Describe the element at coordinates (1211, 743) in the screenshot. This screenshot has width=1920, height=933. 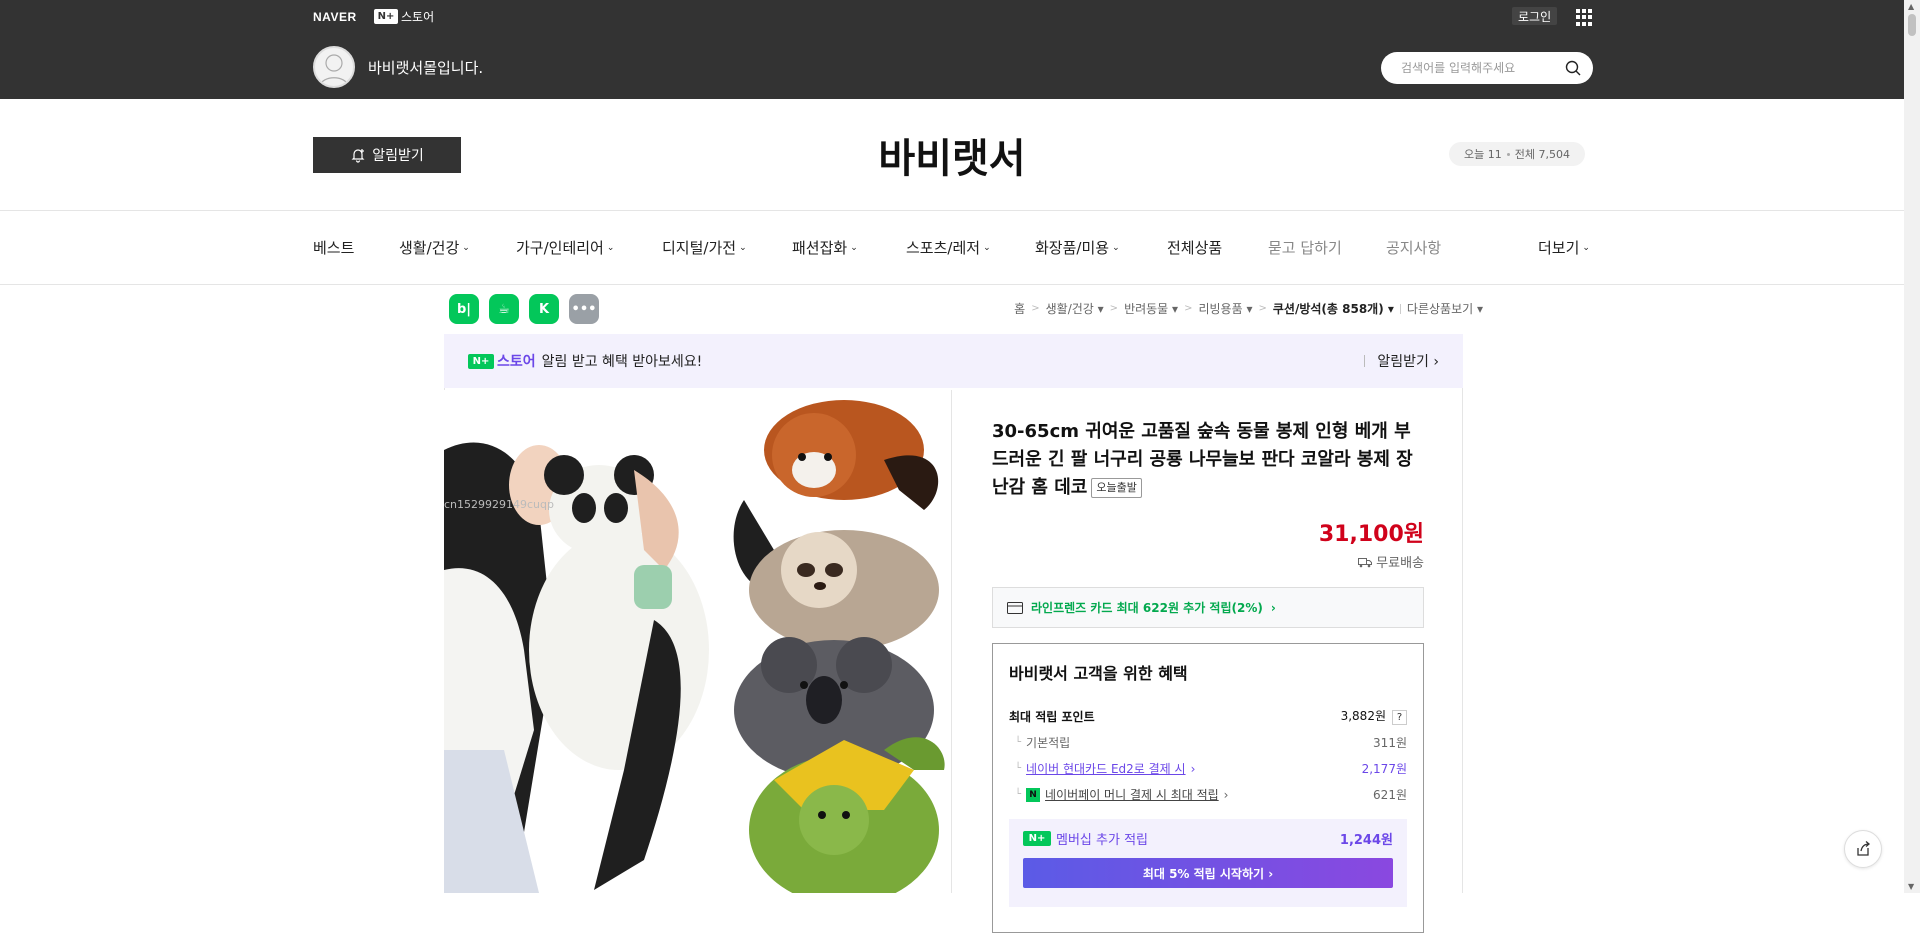
I see `basic-points-row: └ 기본적립 311원` at that location.